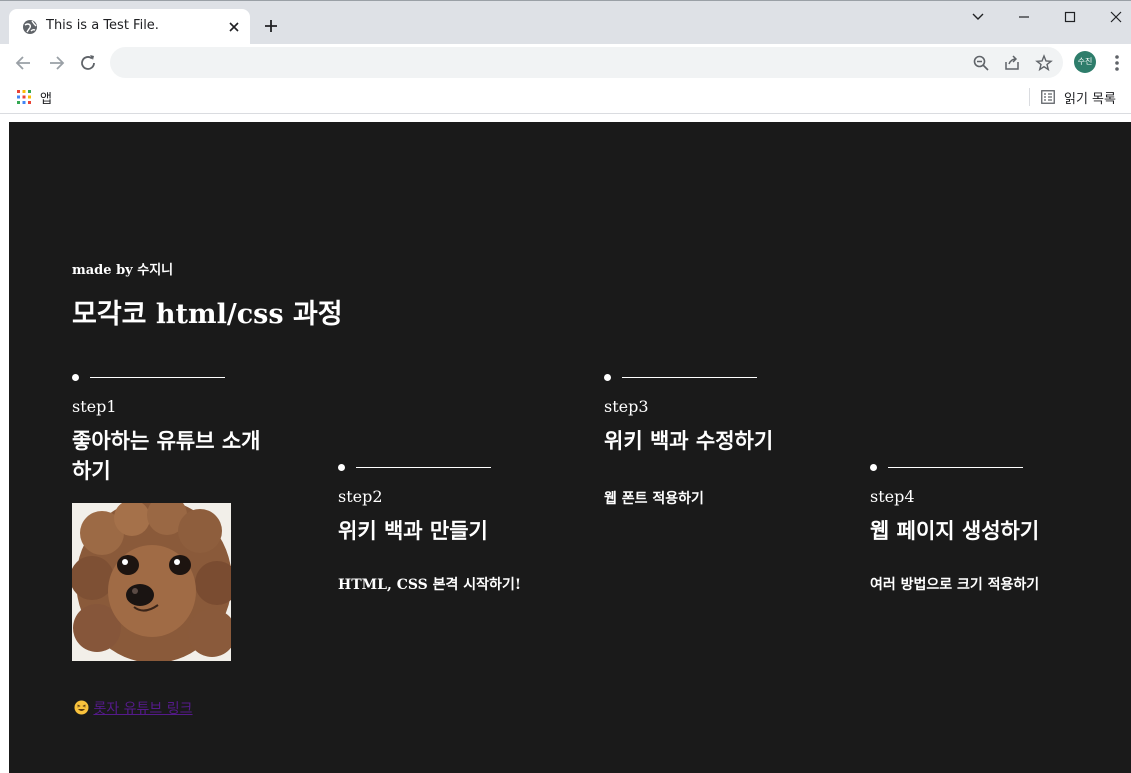 Image resolution: width=1131 pixels, height=773 pixels. I want to click on step-1: step1 좋아하는 유튜브 소개하기, so click(192, 429).